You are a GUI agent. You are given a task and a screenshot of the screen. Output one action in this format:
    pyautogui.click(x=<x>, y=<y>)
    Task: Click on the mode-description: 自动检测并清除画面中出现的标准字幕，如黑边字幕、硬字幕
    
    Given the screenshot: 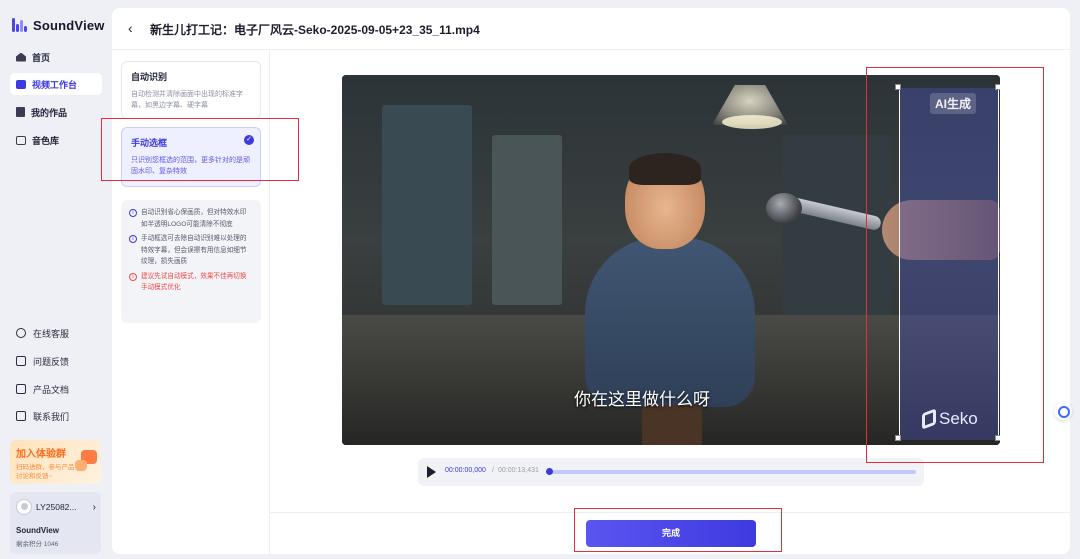 What is the action you would take?
    pyautogui.click(x=187, y=100)
    